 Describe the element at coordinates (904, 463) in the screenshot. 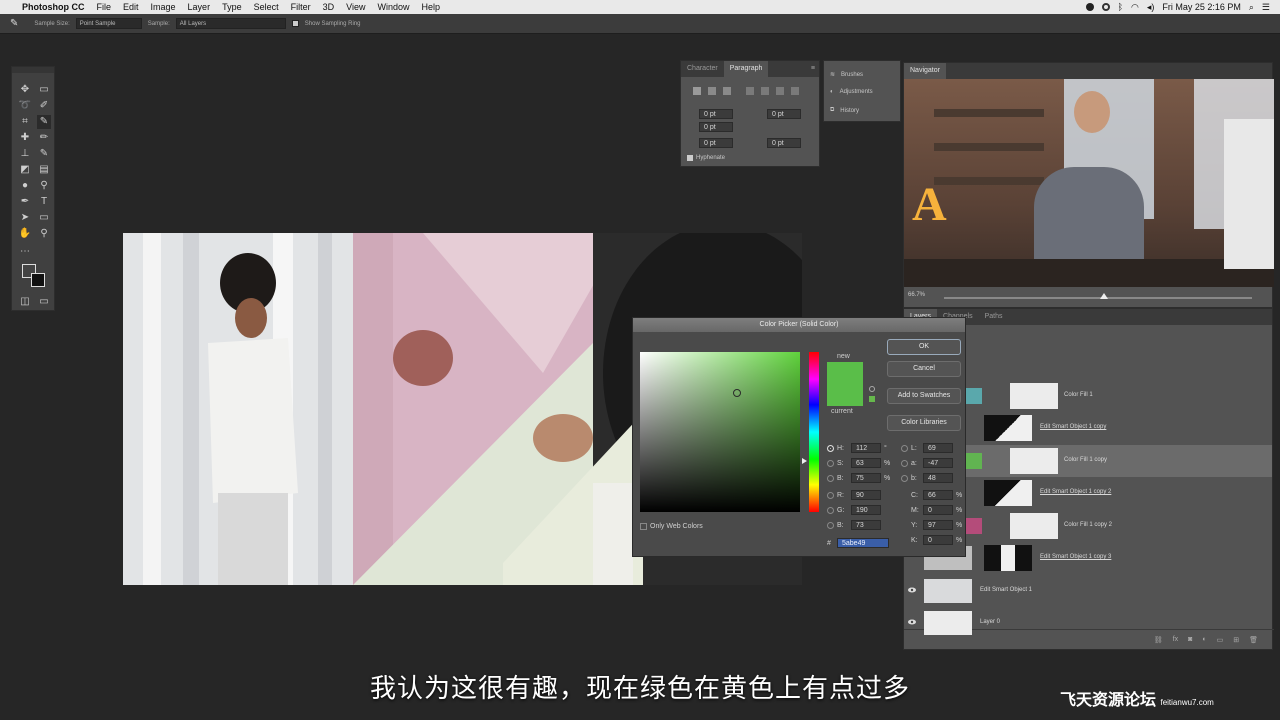

I see `radio-a` at that location.